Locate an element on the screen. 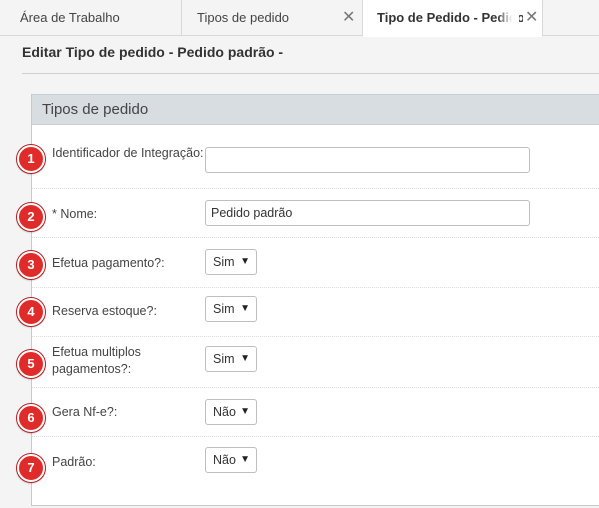  field-row-nome: * Nome: is located at coordinates (315, 213).